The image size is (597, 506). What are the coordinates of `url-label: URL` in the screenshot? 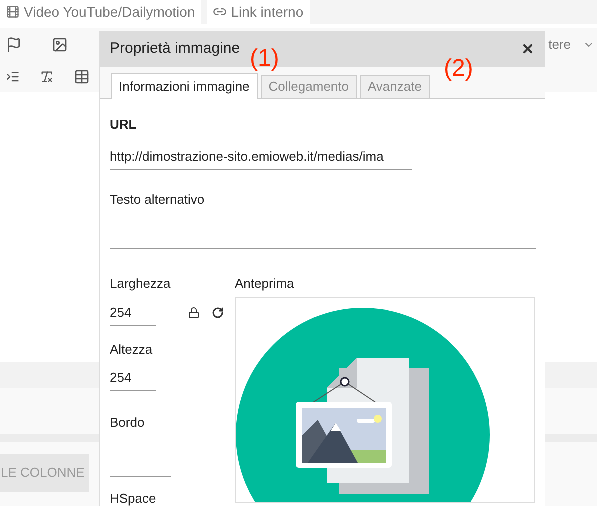 It's located at (124, 125).